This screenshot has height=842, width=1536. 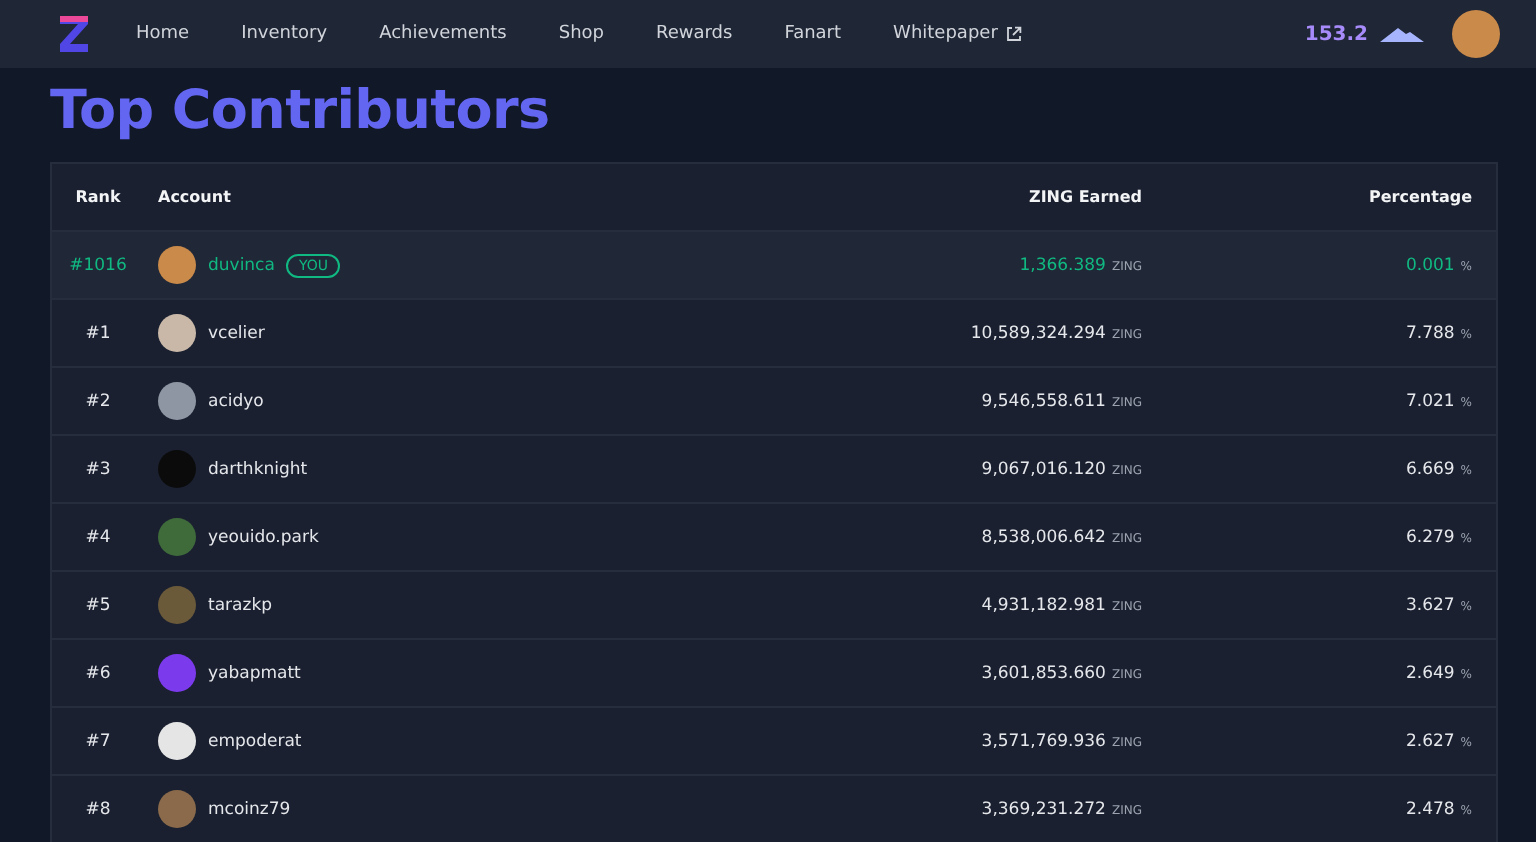 I want to click on rank-cell-text: #1, so click(x=98, y=333).